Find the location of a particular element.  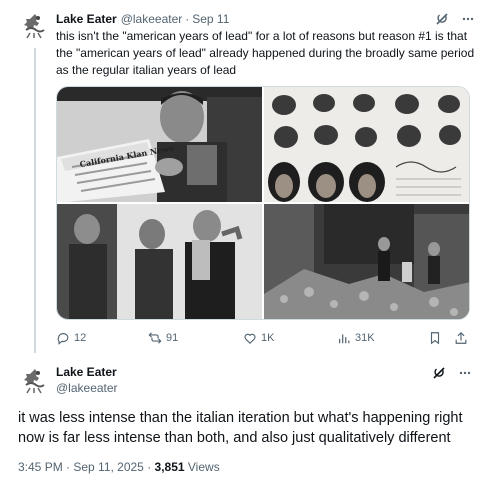

views-count: 31K is located at coordinates (365, 338).